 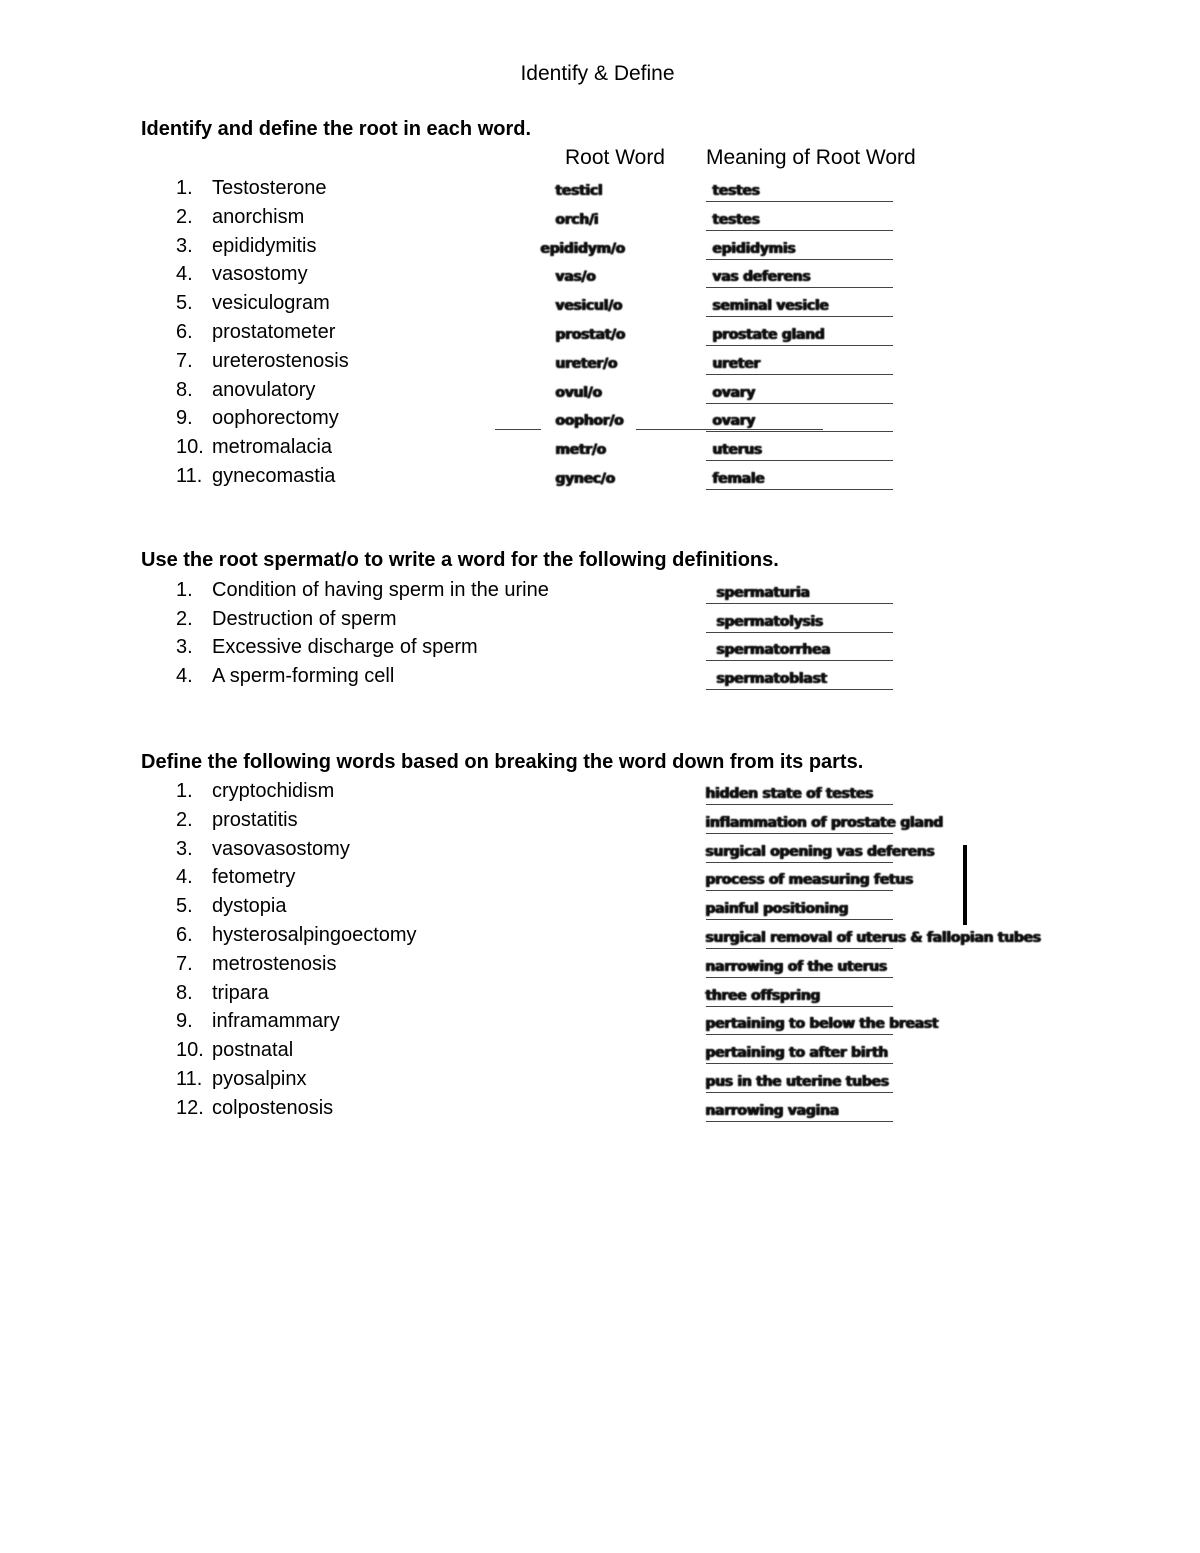 I want to click on root-answer: ovul/o, so click(x=578, y=393).